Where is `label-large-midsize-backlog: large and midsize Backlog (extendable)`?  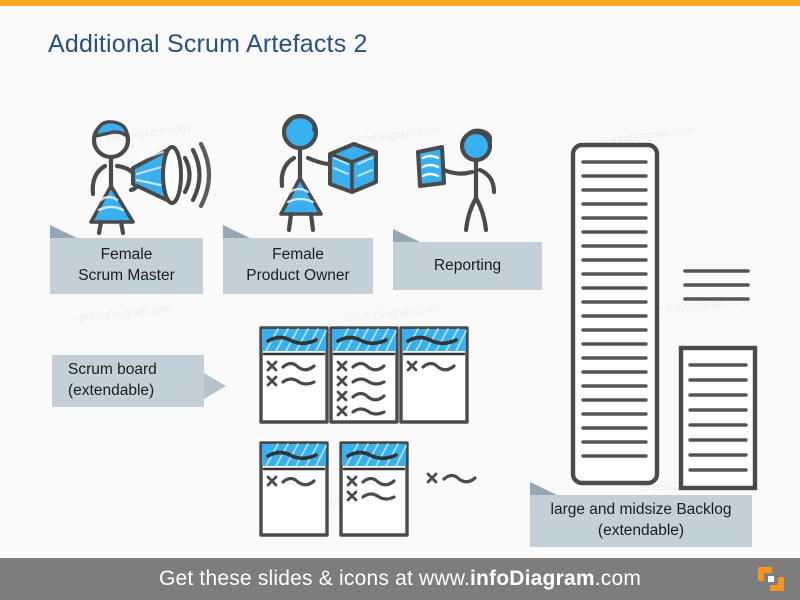 label-large-midsize-backlog: large and midsize Backlog (extendable) is located at coordinates (641, 514).